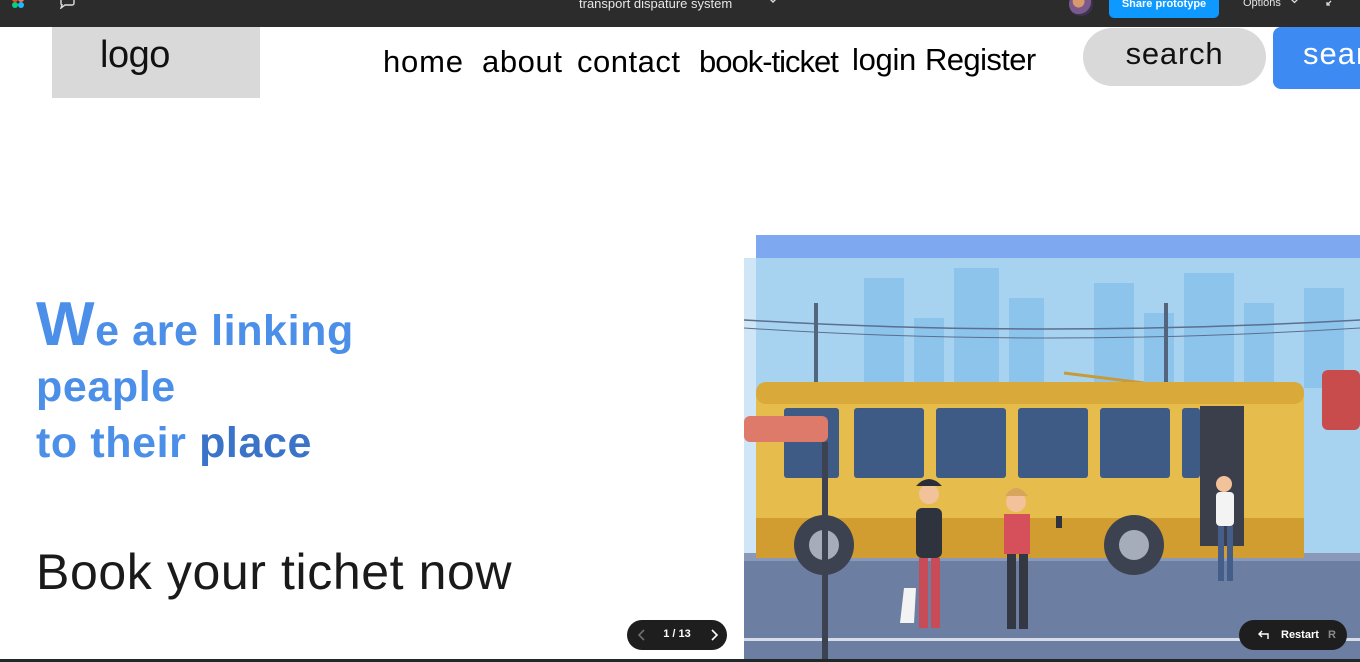 Image resolution: width=1360 pixels, height=662 pixels. What do you see at coordinates (980, 60) in the screenshot?
I see `nav-register-link: Register` at bounding box center [980, 60].